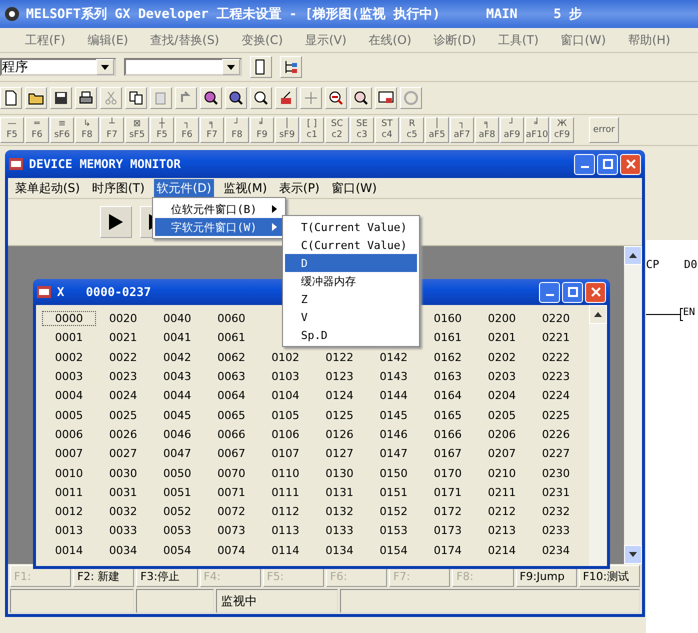 This screenshot has height=633, width=698. What do you see at coordinates (537, 130) in the screenshot?
I see `ladder-symbol-button: ╛ aF10` at bounding box center [537, 130].